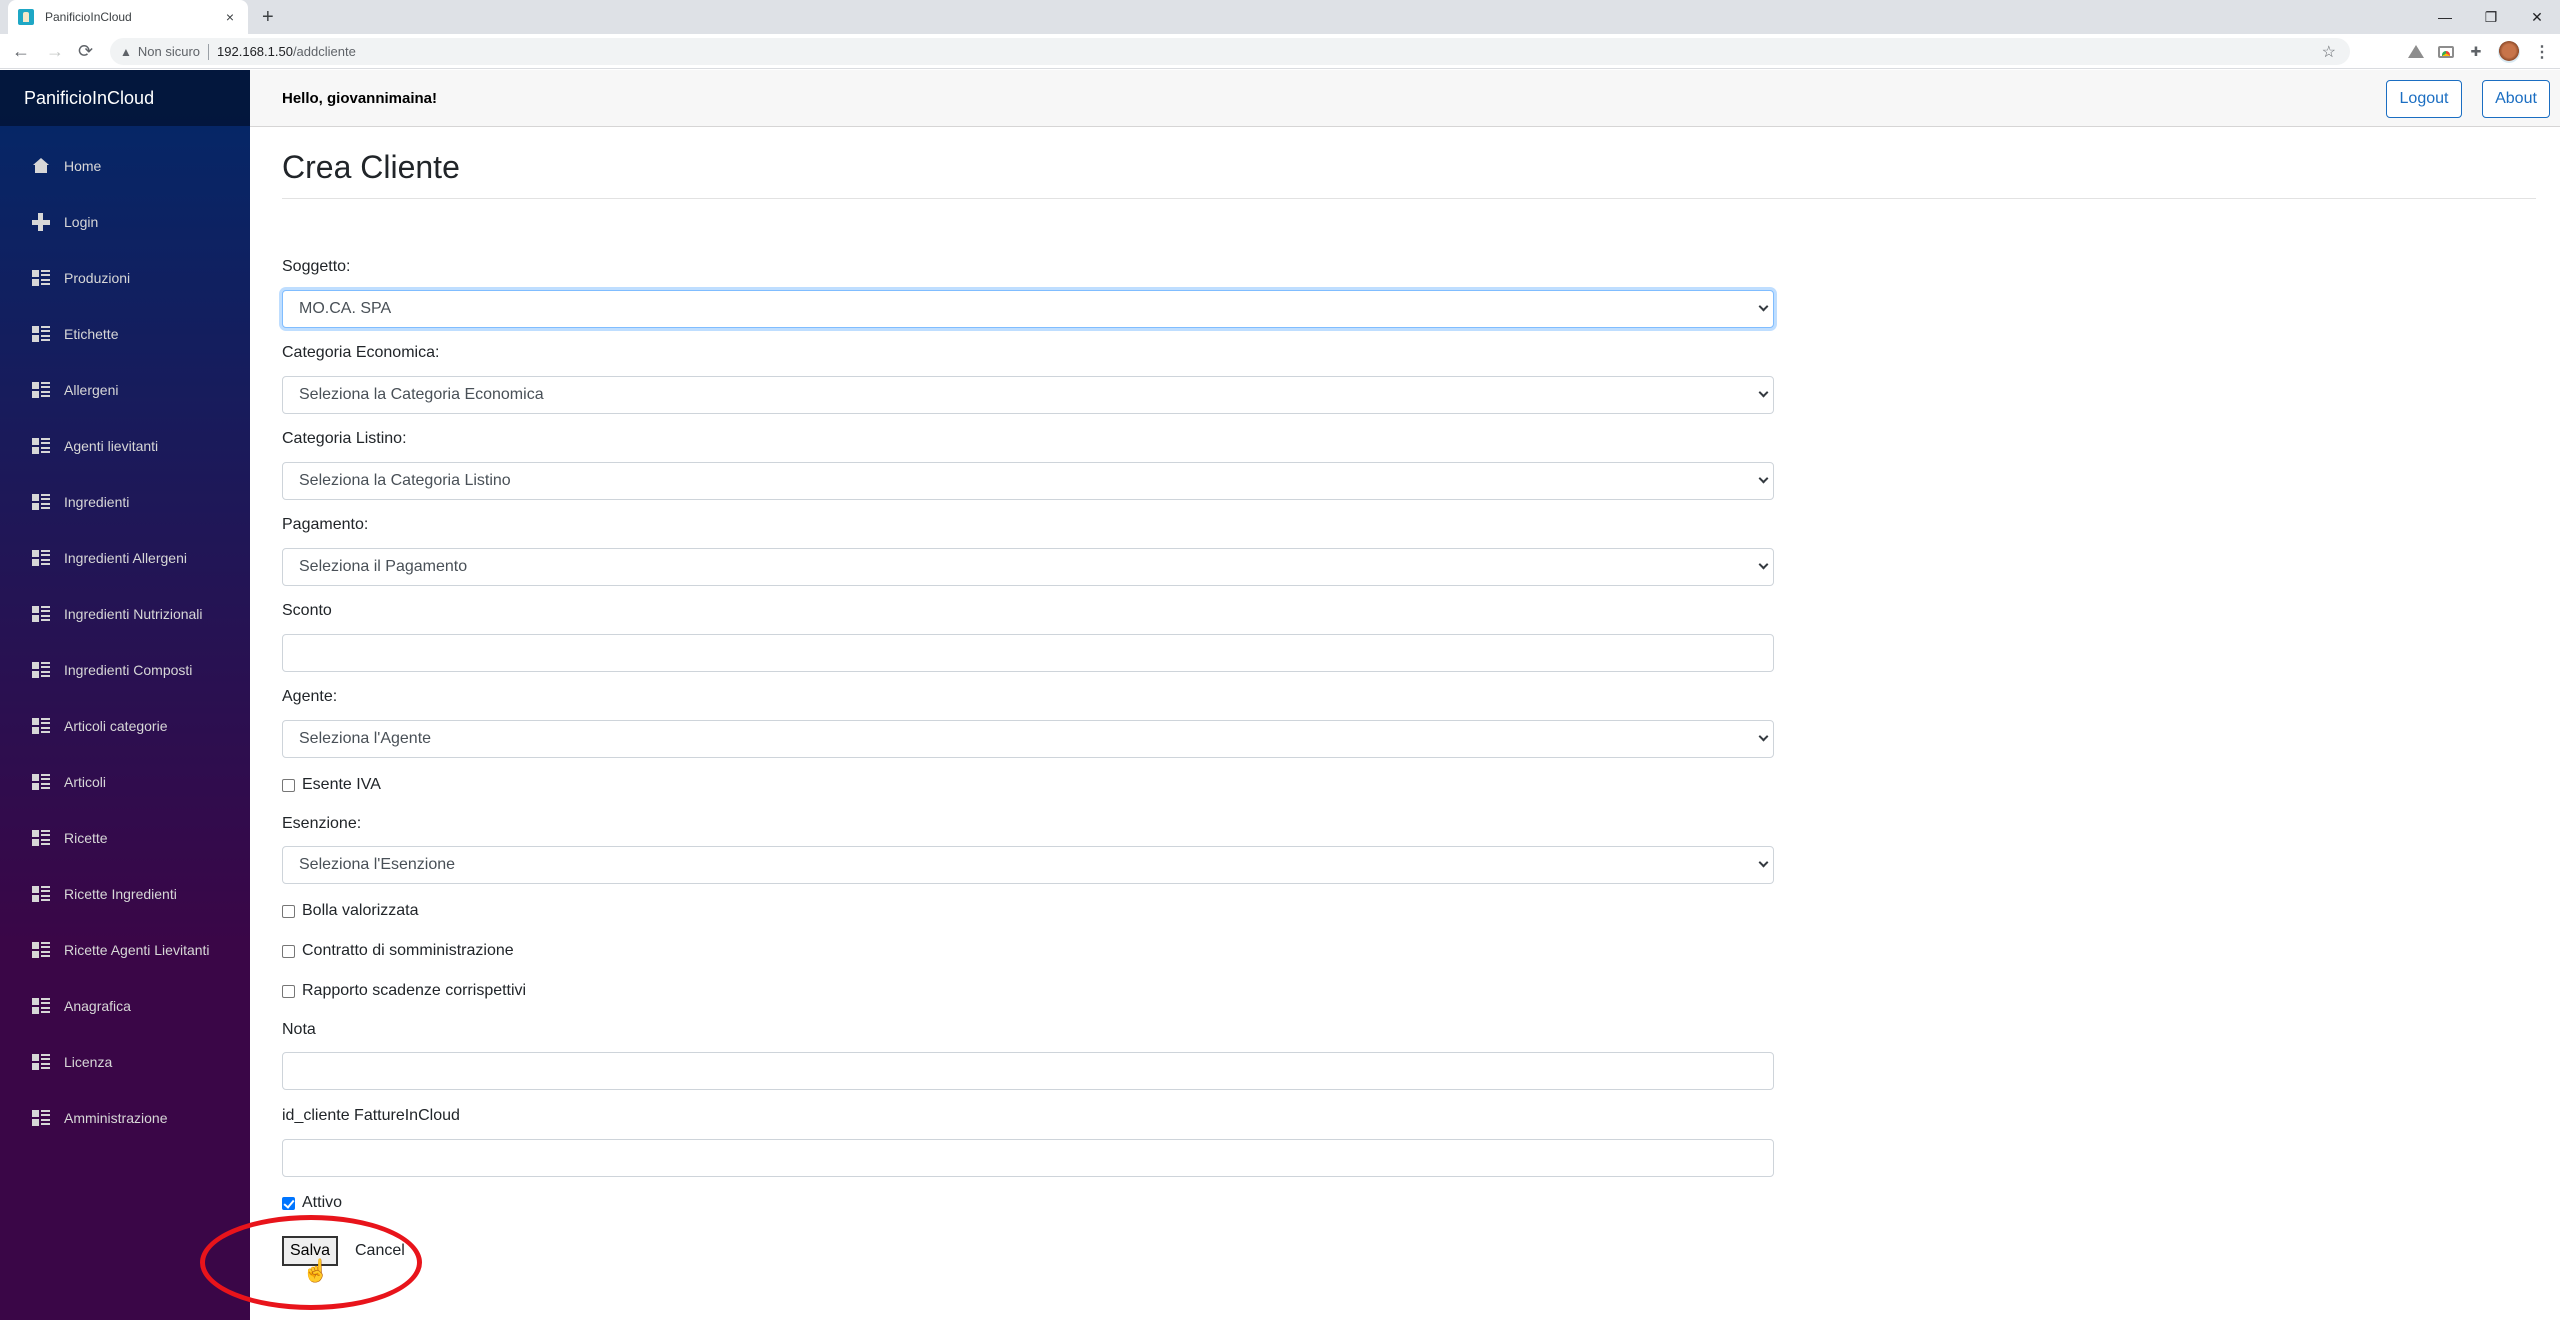  Describe the element at coordinates (83, 166) in the screenshot. I see `sidebar-item-label: Home` at that location.